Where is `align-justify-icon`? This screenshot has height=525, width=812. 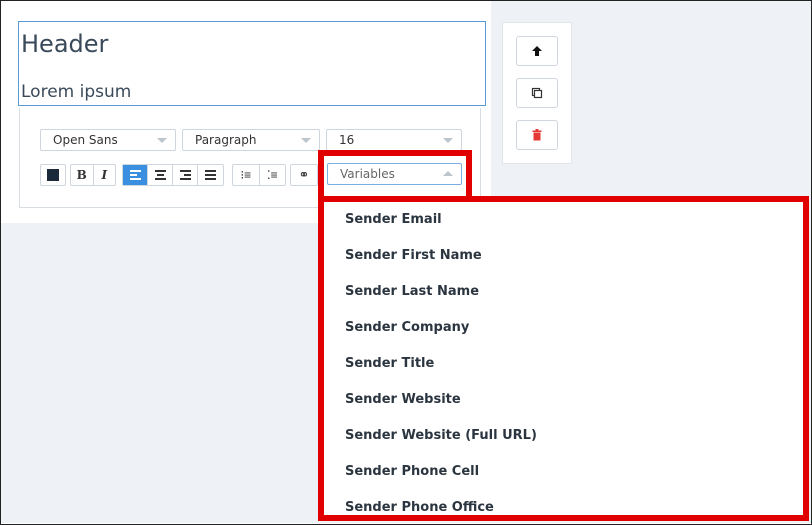 align-justify-icon is located at coordinates (210, 175).